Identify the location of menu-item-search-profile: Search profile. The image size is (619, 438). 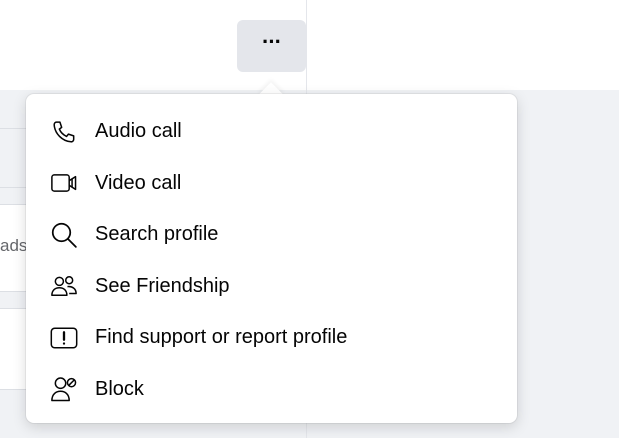
(271, 235).